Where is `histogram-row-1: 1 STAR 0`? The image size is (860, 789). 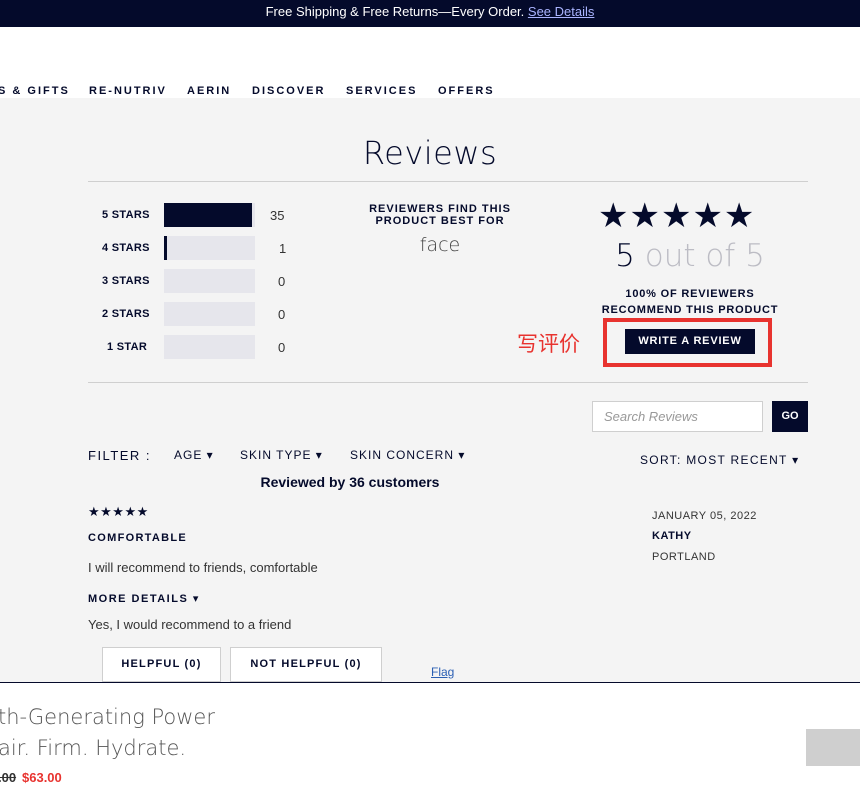
histogram-row-1: 1 STAR 0 is located at coordinates (150, 347).